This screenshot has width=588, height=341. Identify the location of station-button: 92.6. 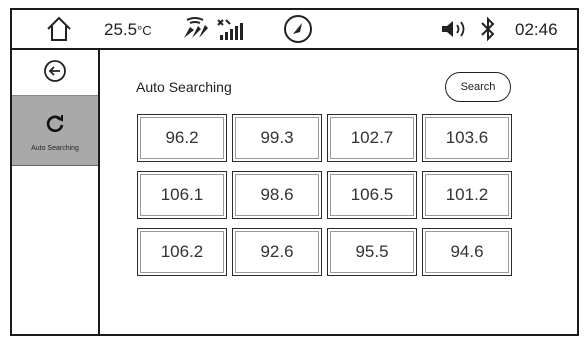
(277, 252).